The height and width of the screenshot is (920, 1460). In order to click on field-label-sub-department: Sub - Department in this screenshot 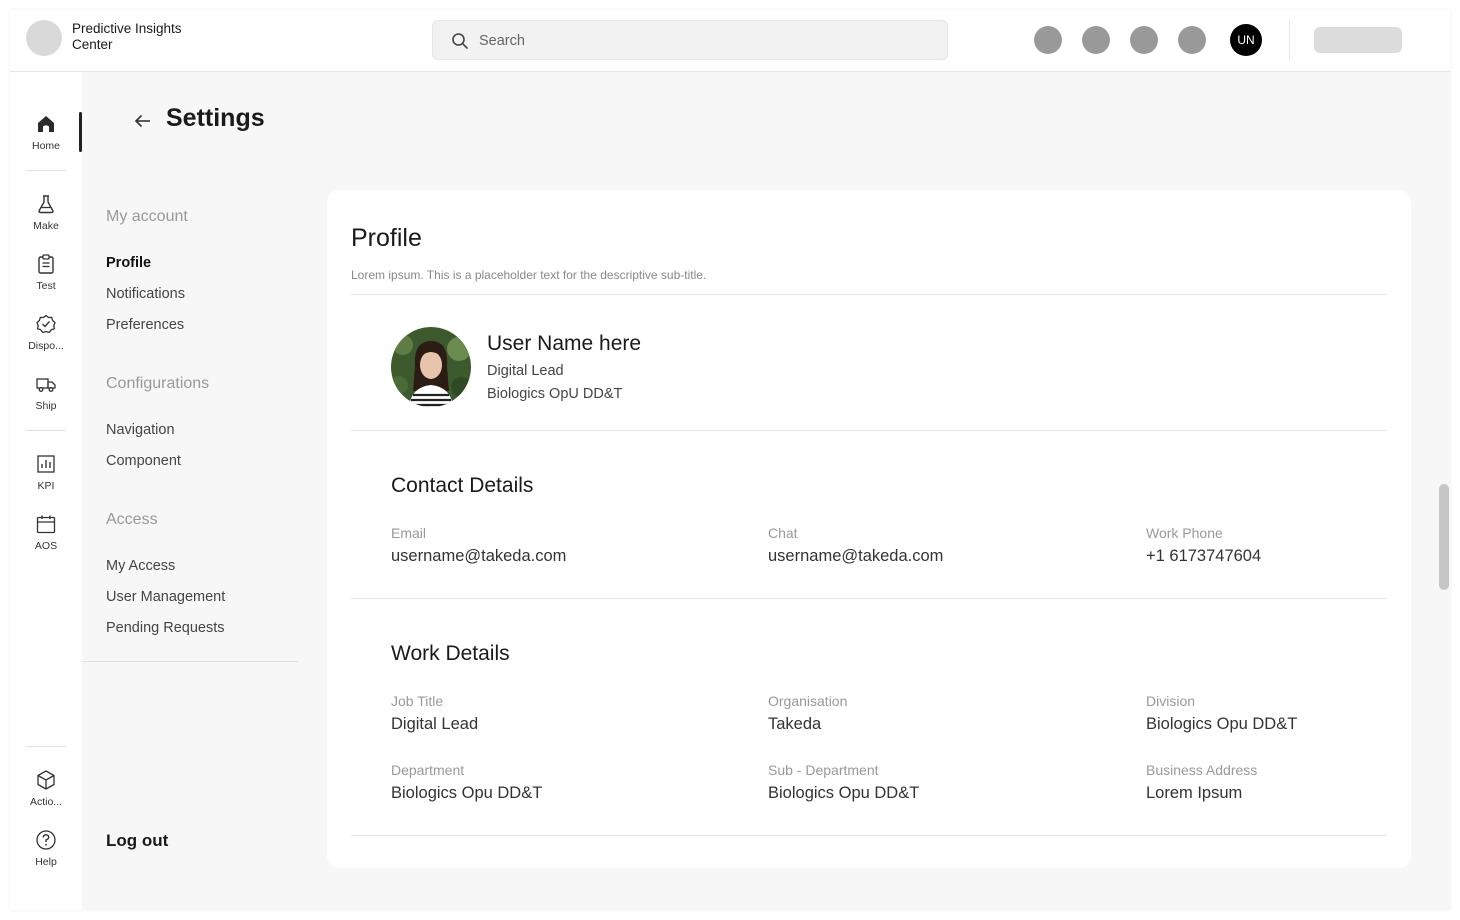, I will do `click(823, 770)`.